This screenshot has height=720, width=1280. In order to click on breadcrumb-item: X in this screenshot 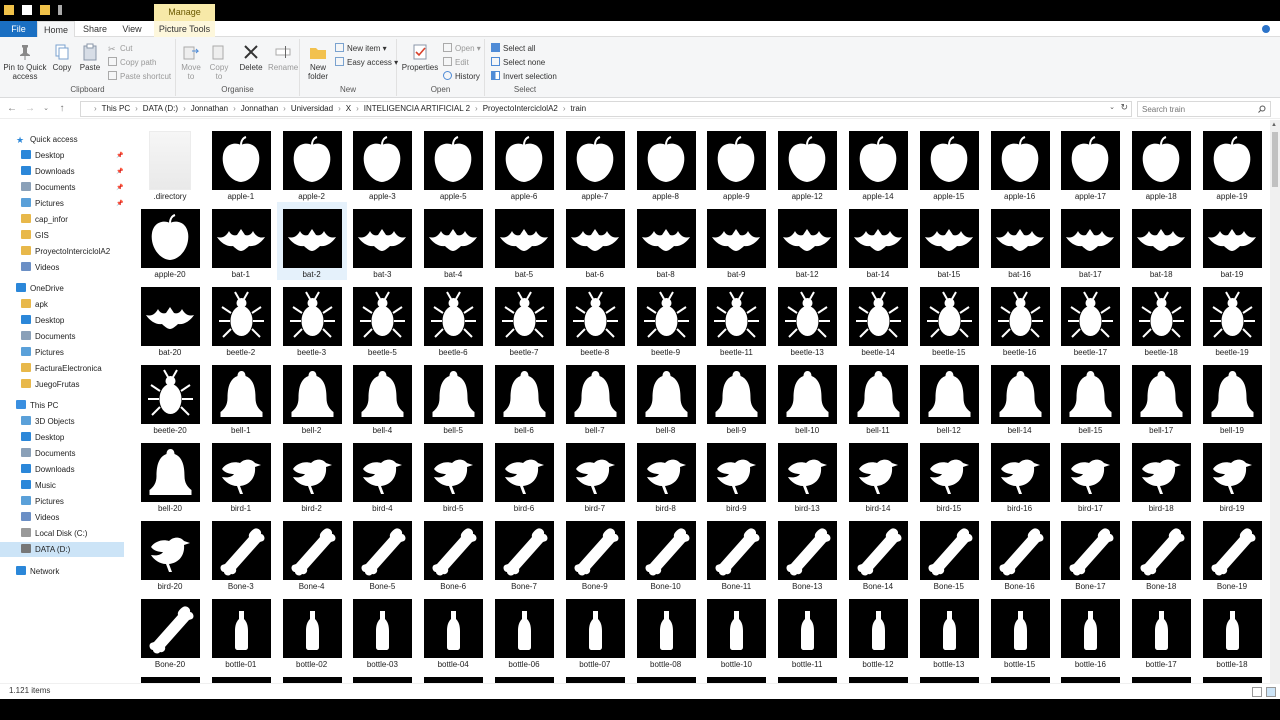, I will do `click(348, 108)`.